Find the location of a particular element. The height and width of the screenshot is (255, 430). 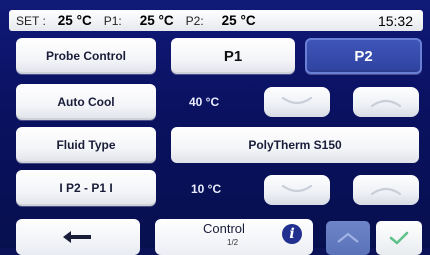

info-icon: i is located at coordinates (292, 234).